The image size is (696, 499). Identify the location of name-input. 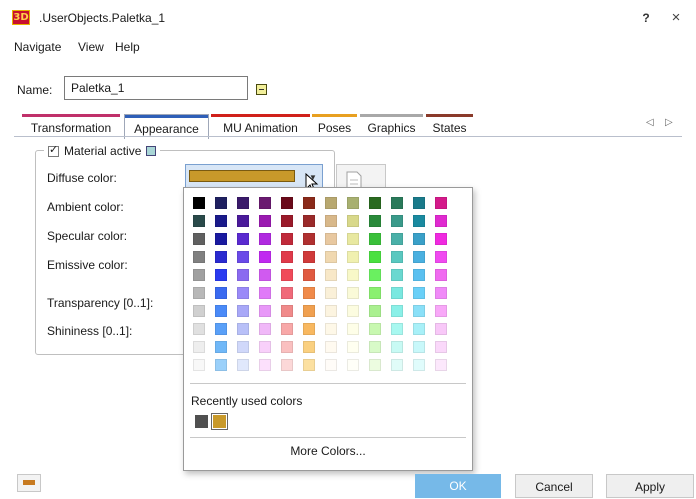
(156, 88).